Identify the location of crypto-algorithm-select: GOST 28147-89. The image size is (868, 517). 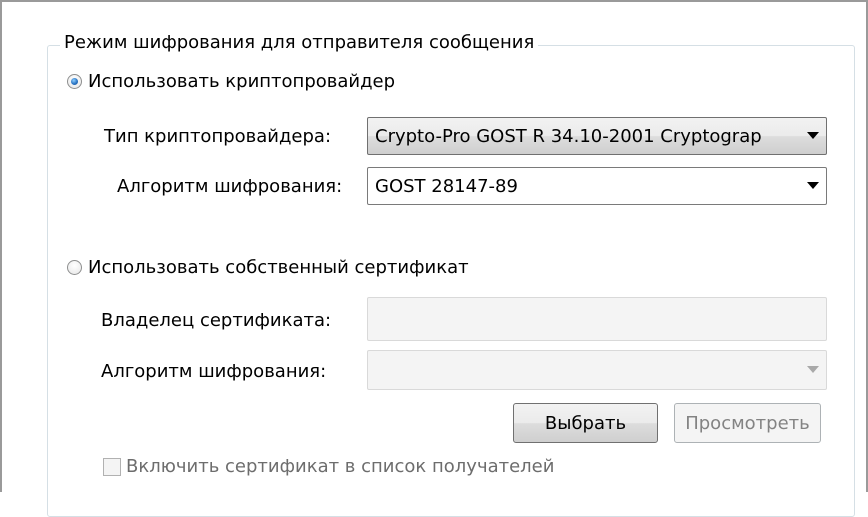
(597, 186).